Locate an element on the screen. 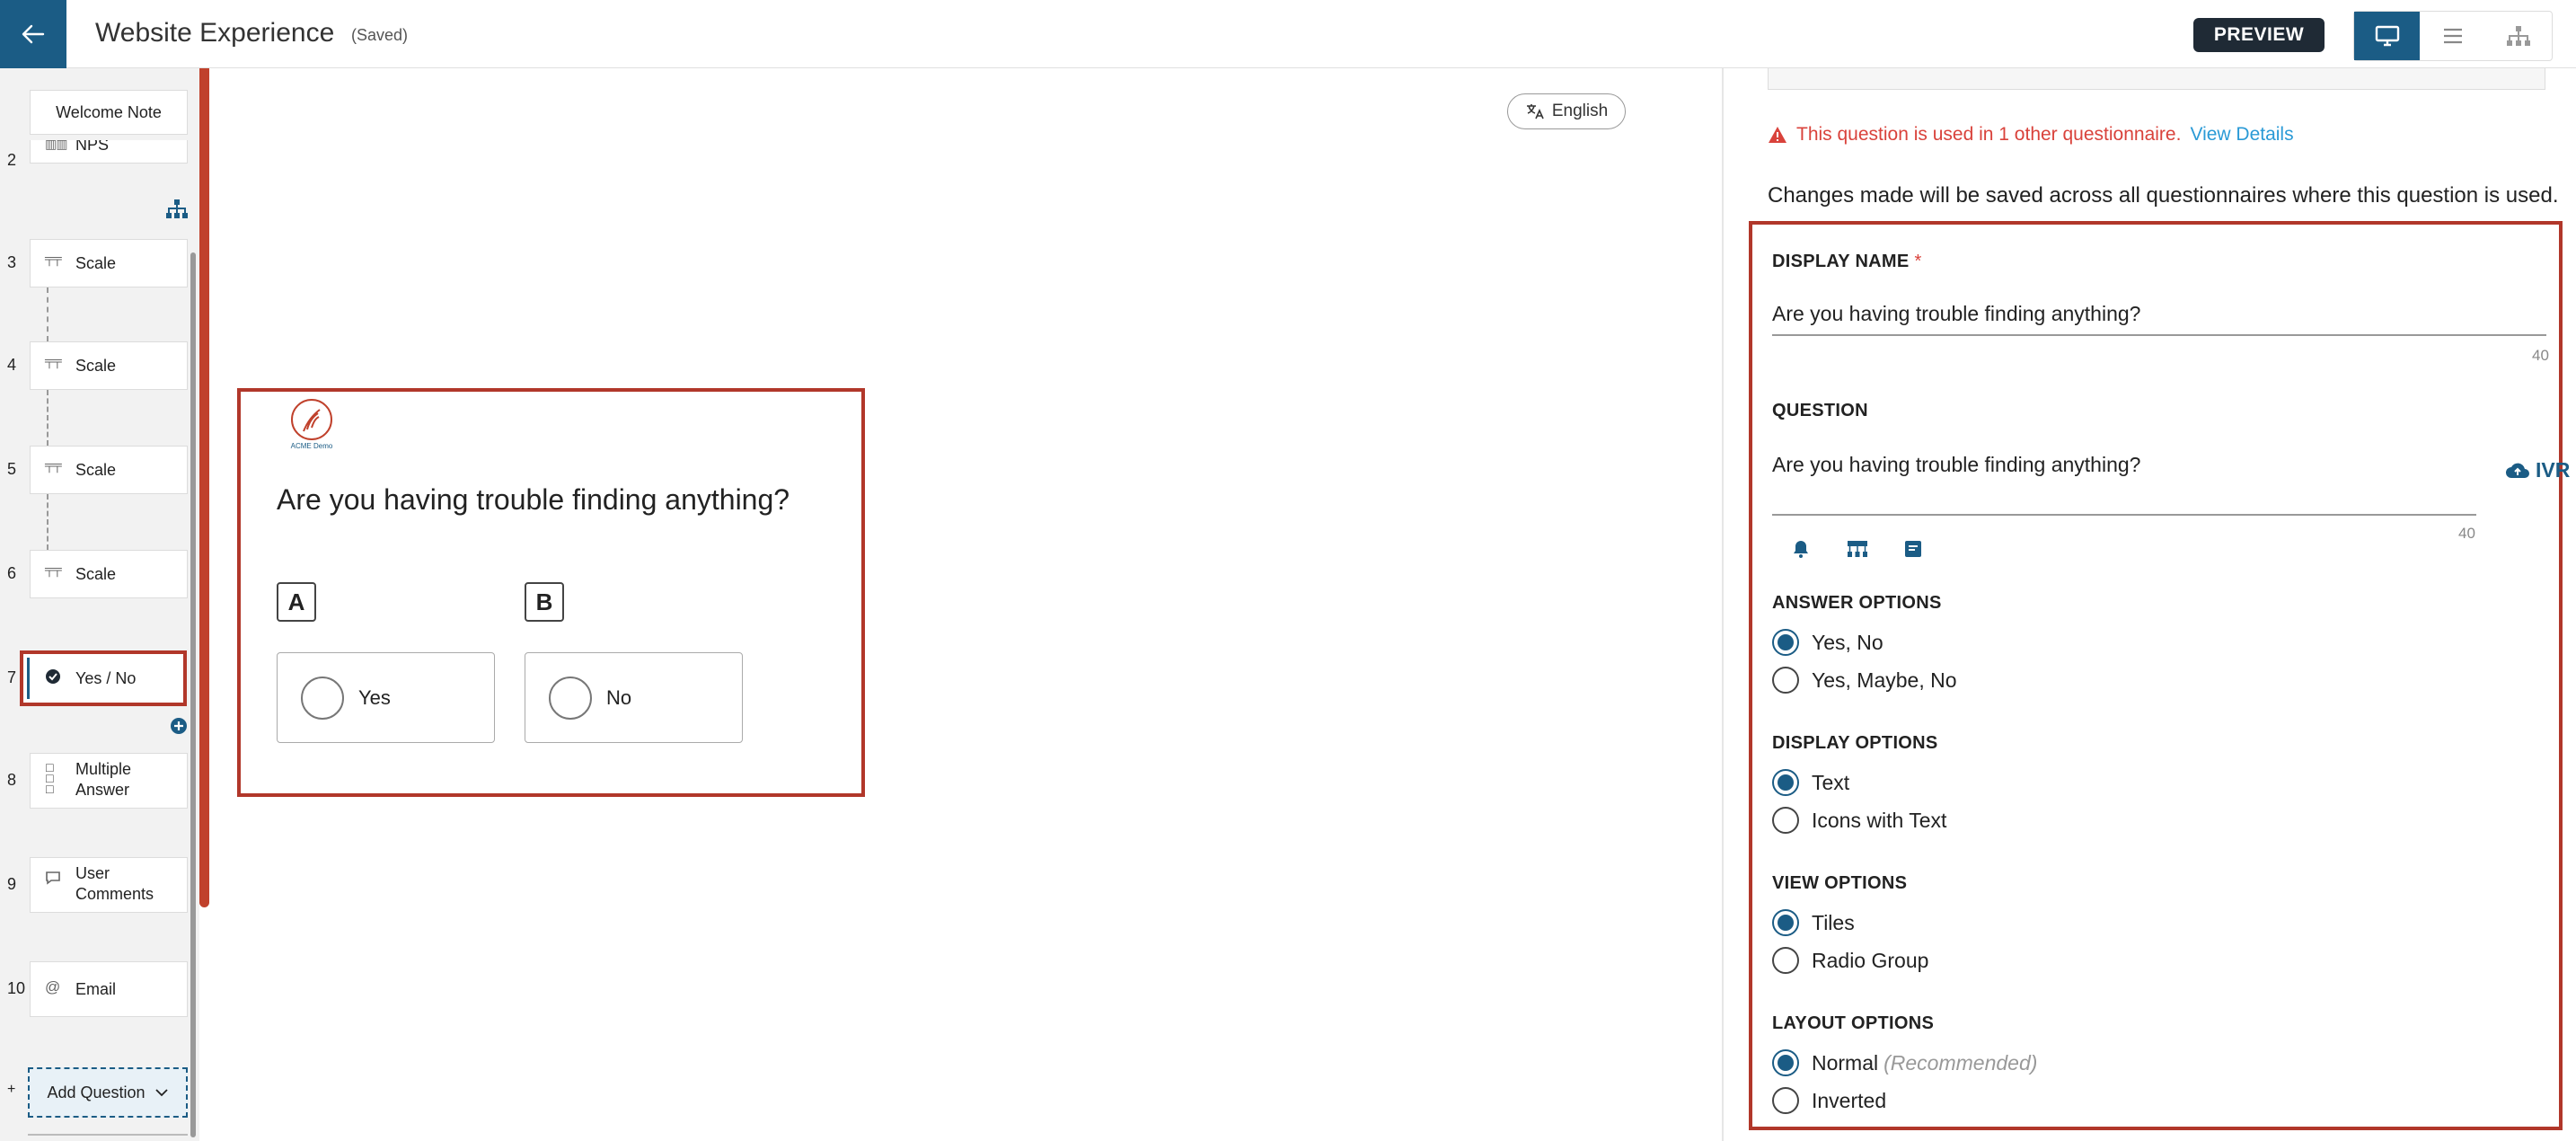  hierarchy-view-button is located at coordinates (2519, 36).